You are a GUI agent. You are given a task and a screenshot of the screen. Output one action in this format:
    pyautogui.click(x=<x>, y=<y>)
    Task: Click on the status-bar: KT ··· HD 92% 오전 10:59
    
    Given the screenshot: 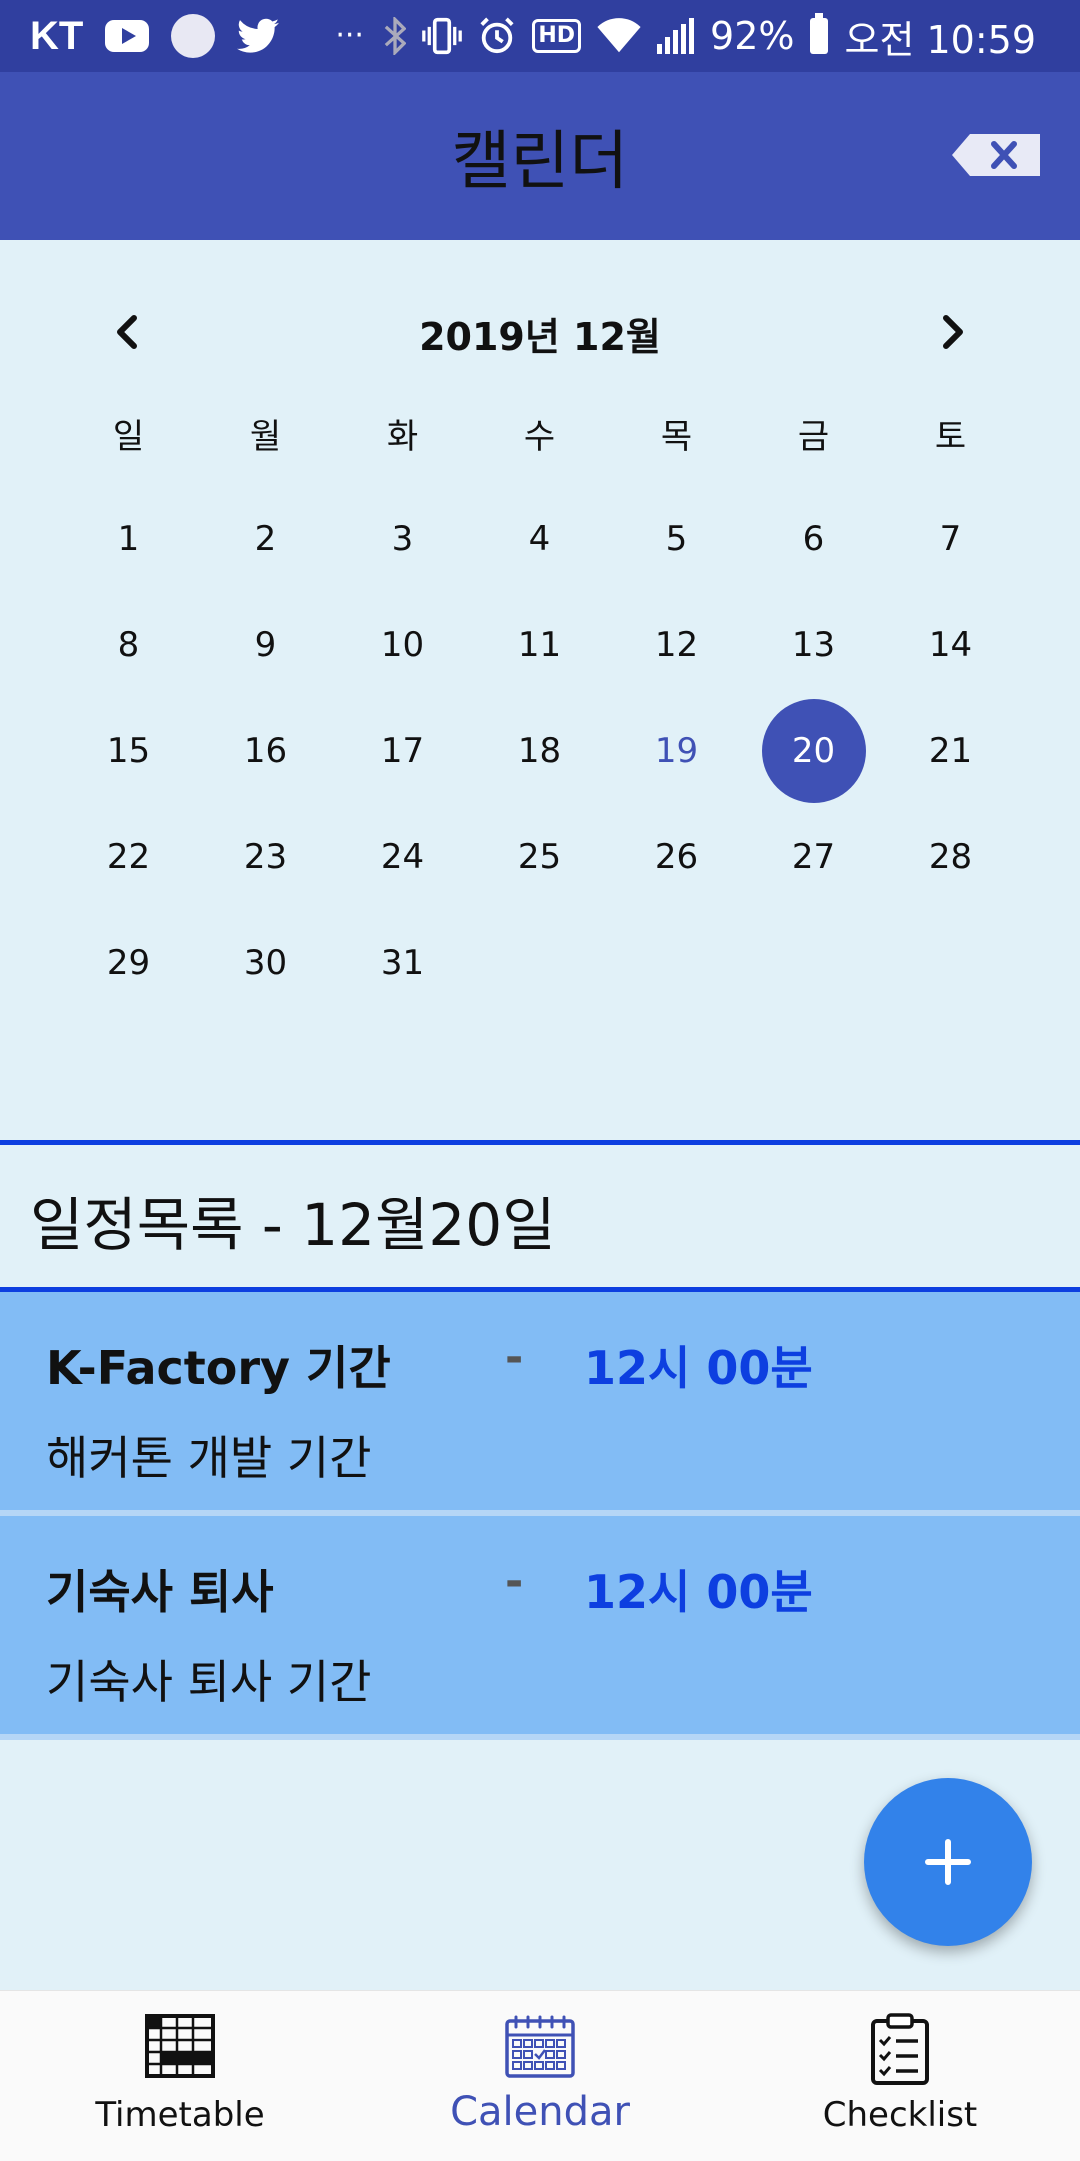 What is the action you would take?
    pyautogui.click(x=540, y=36)
    